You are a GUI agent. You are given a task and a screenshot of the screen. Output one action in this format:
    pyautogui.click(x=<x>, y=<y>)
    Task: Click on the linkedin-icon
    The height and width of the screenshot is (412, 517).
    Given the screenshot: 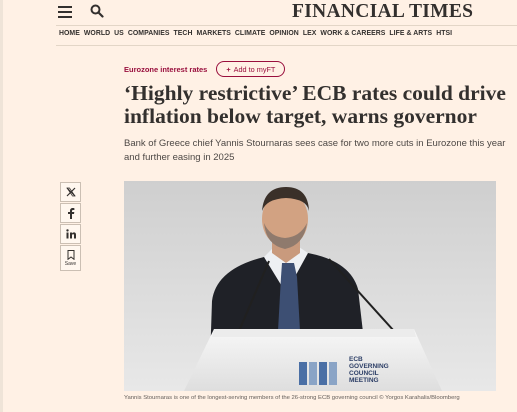 What is the action you would take?
    pyautogui.click(x=70, y=234)
    